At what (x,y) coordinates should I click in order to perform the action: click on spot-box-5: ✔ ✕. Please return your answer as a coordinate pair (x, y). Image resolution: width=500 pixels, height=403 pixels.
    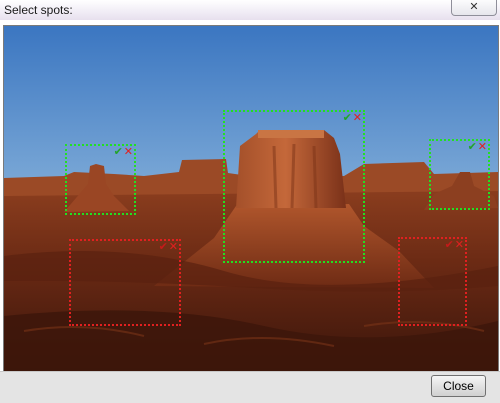
    Looking at the image, I should click on (432, 281).